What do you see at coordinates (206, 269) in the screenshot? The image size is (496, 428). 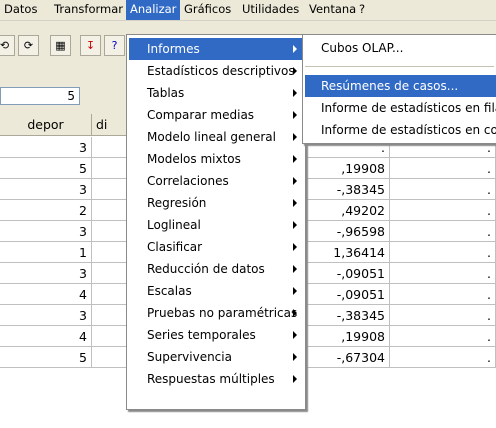 I see `menu-item-label: Reducción de datos` at bounding box center [206, 269].